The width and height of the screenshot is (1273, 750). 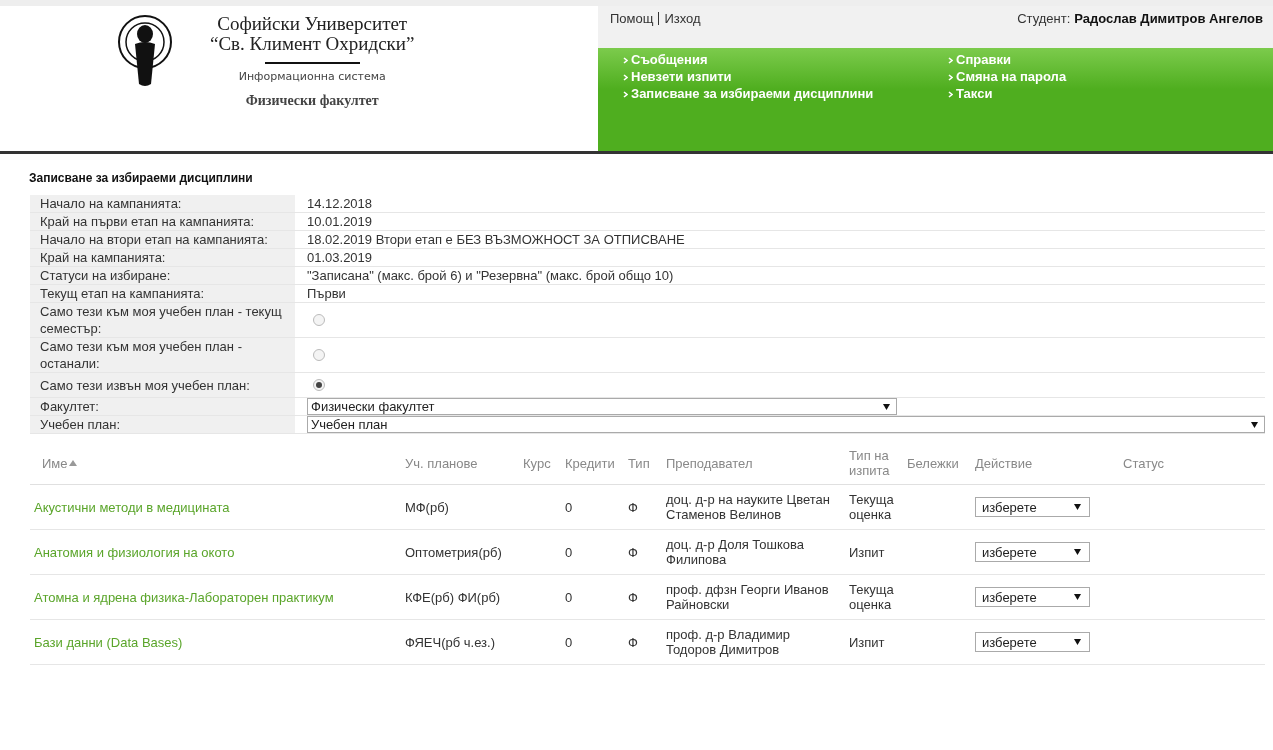 I want to click on column-header: Тип, so click(x=639, y=463).